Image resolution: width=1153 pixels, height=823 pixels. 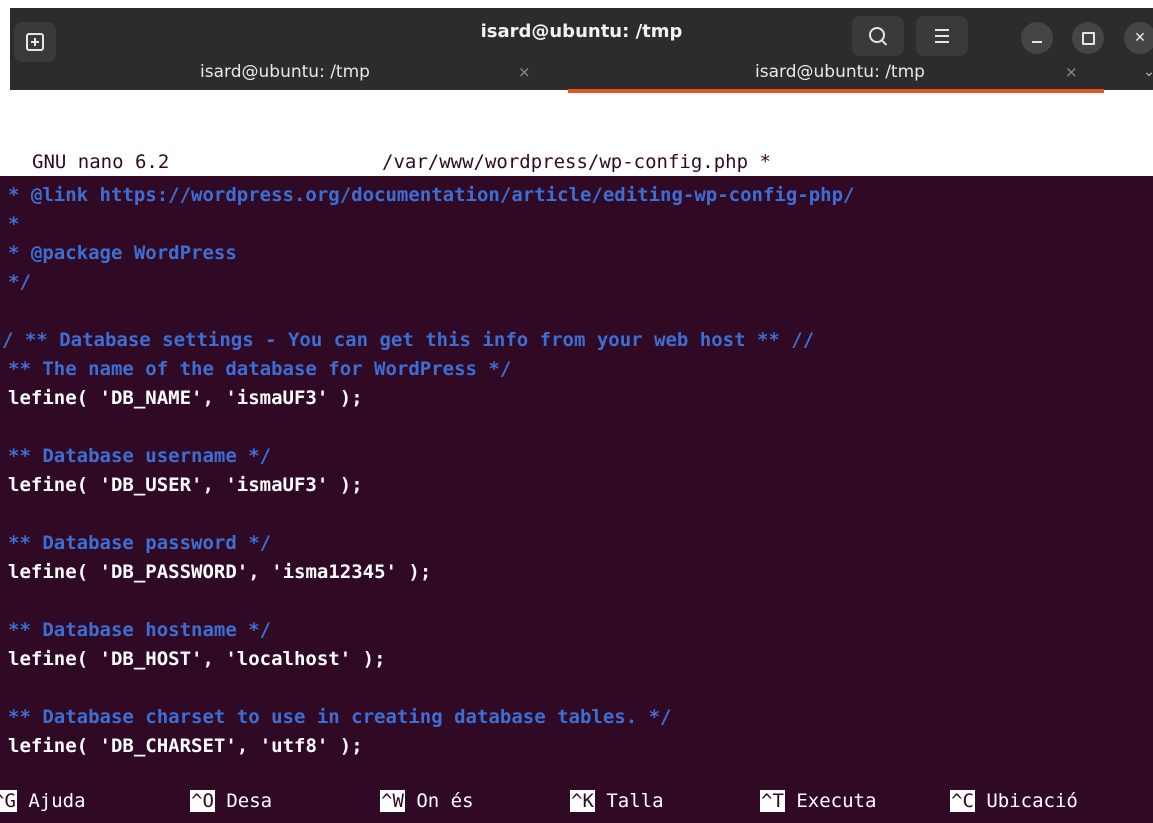 I want to click on shortcut-label: Executa, so click(x=830, y=801).